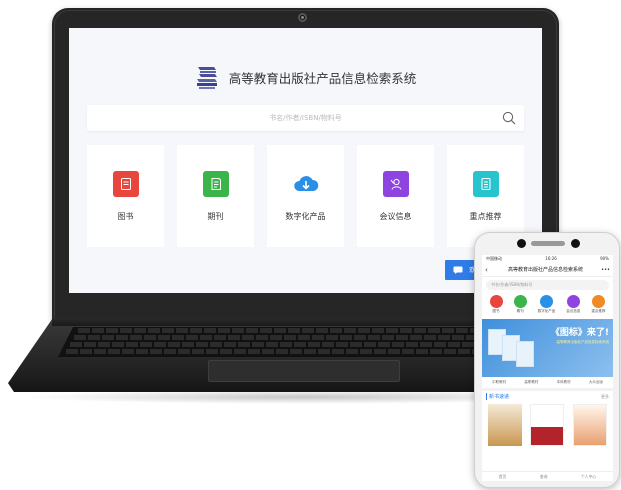 This screenshot has height=490, width=621. I want to click on clock: 16:26, so click(551, 258).